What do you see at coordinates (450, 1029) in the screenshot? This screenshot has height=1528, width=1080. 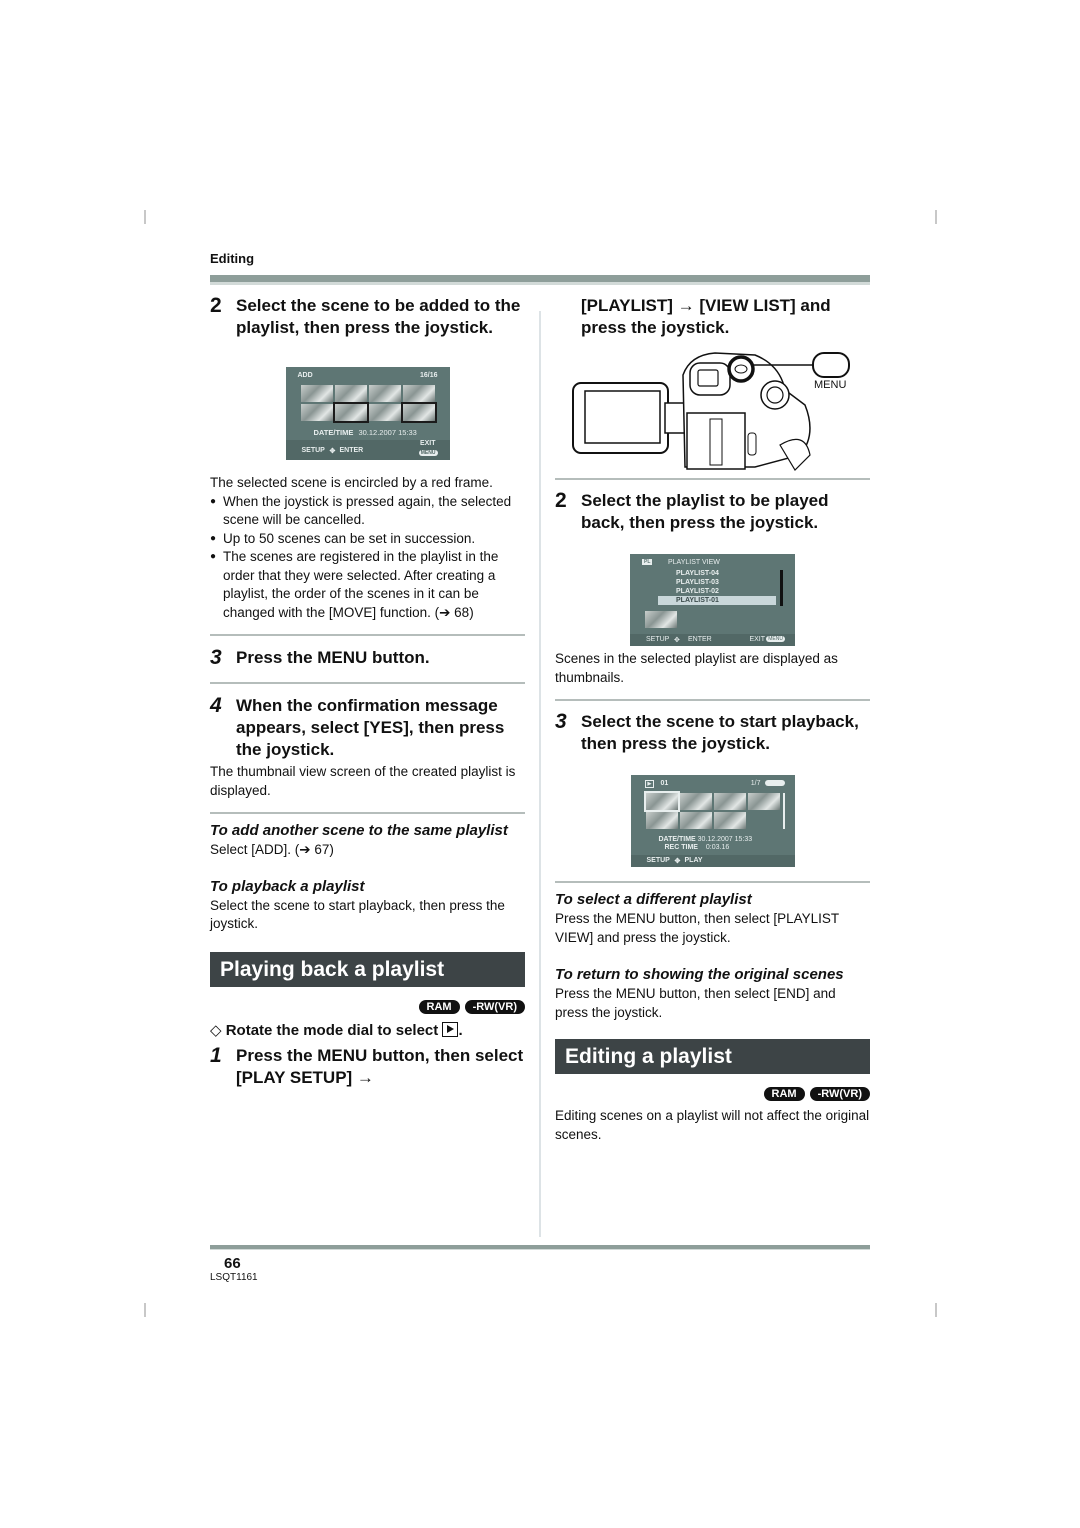 I see `playback-mode-icon` at bounding box center [450, 1029].